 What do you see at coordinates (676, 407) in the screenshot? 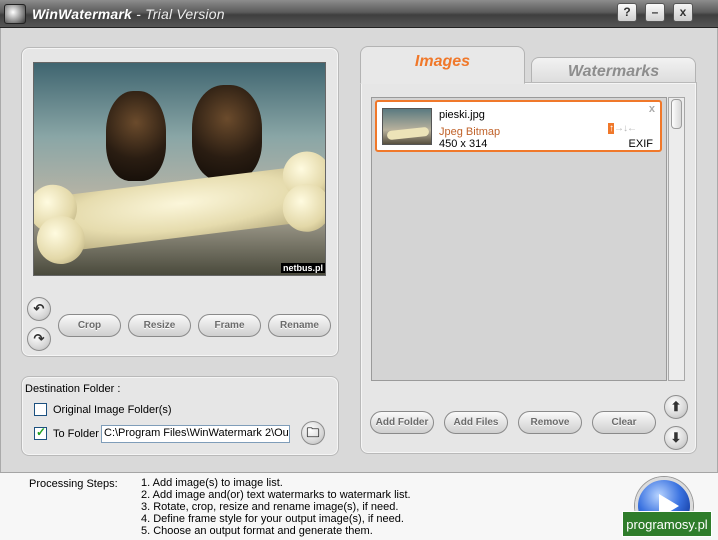
I see `move-up-icon: ⬆` at bounding box center [676, 407].